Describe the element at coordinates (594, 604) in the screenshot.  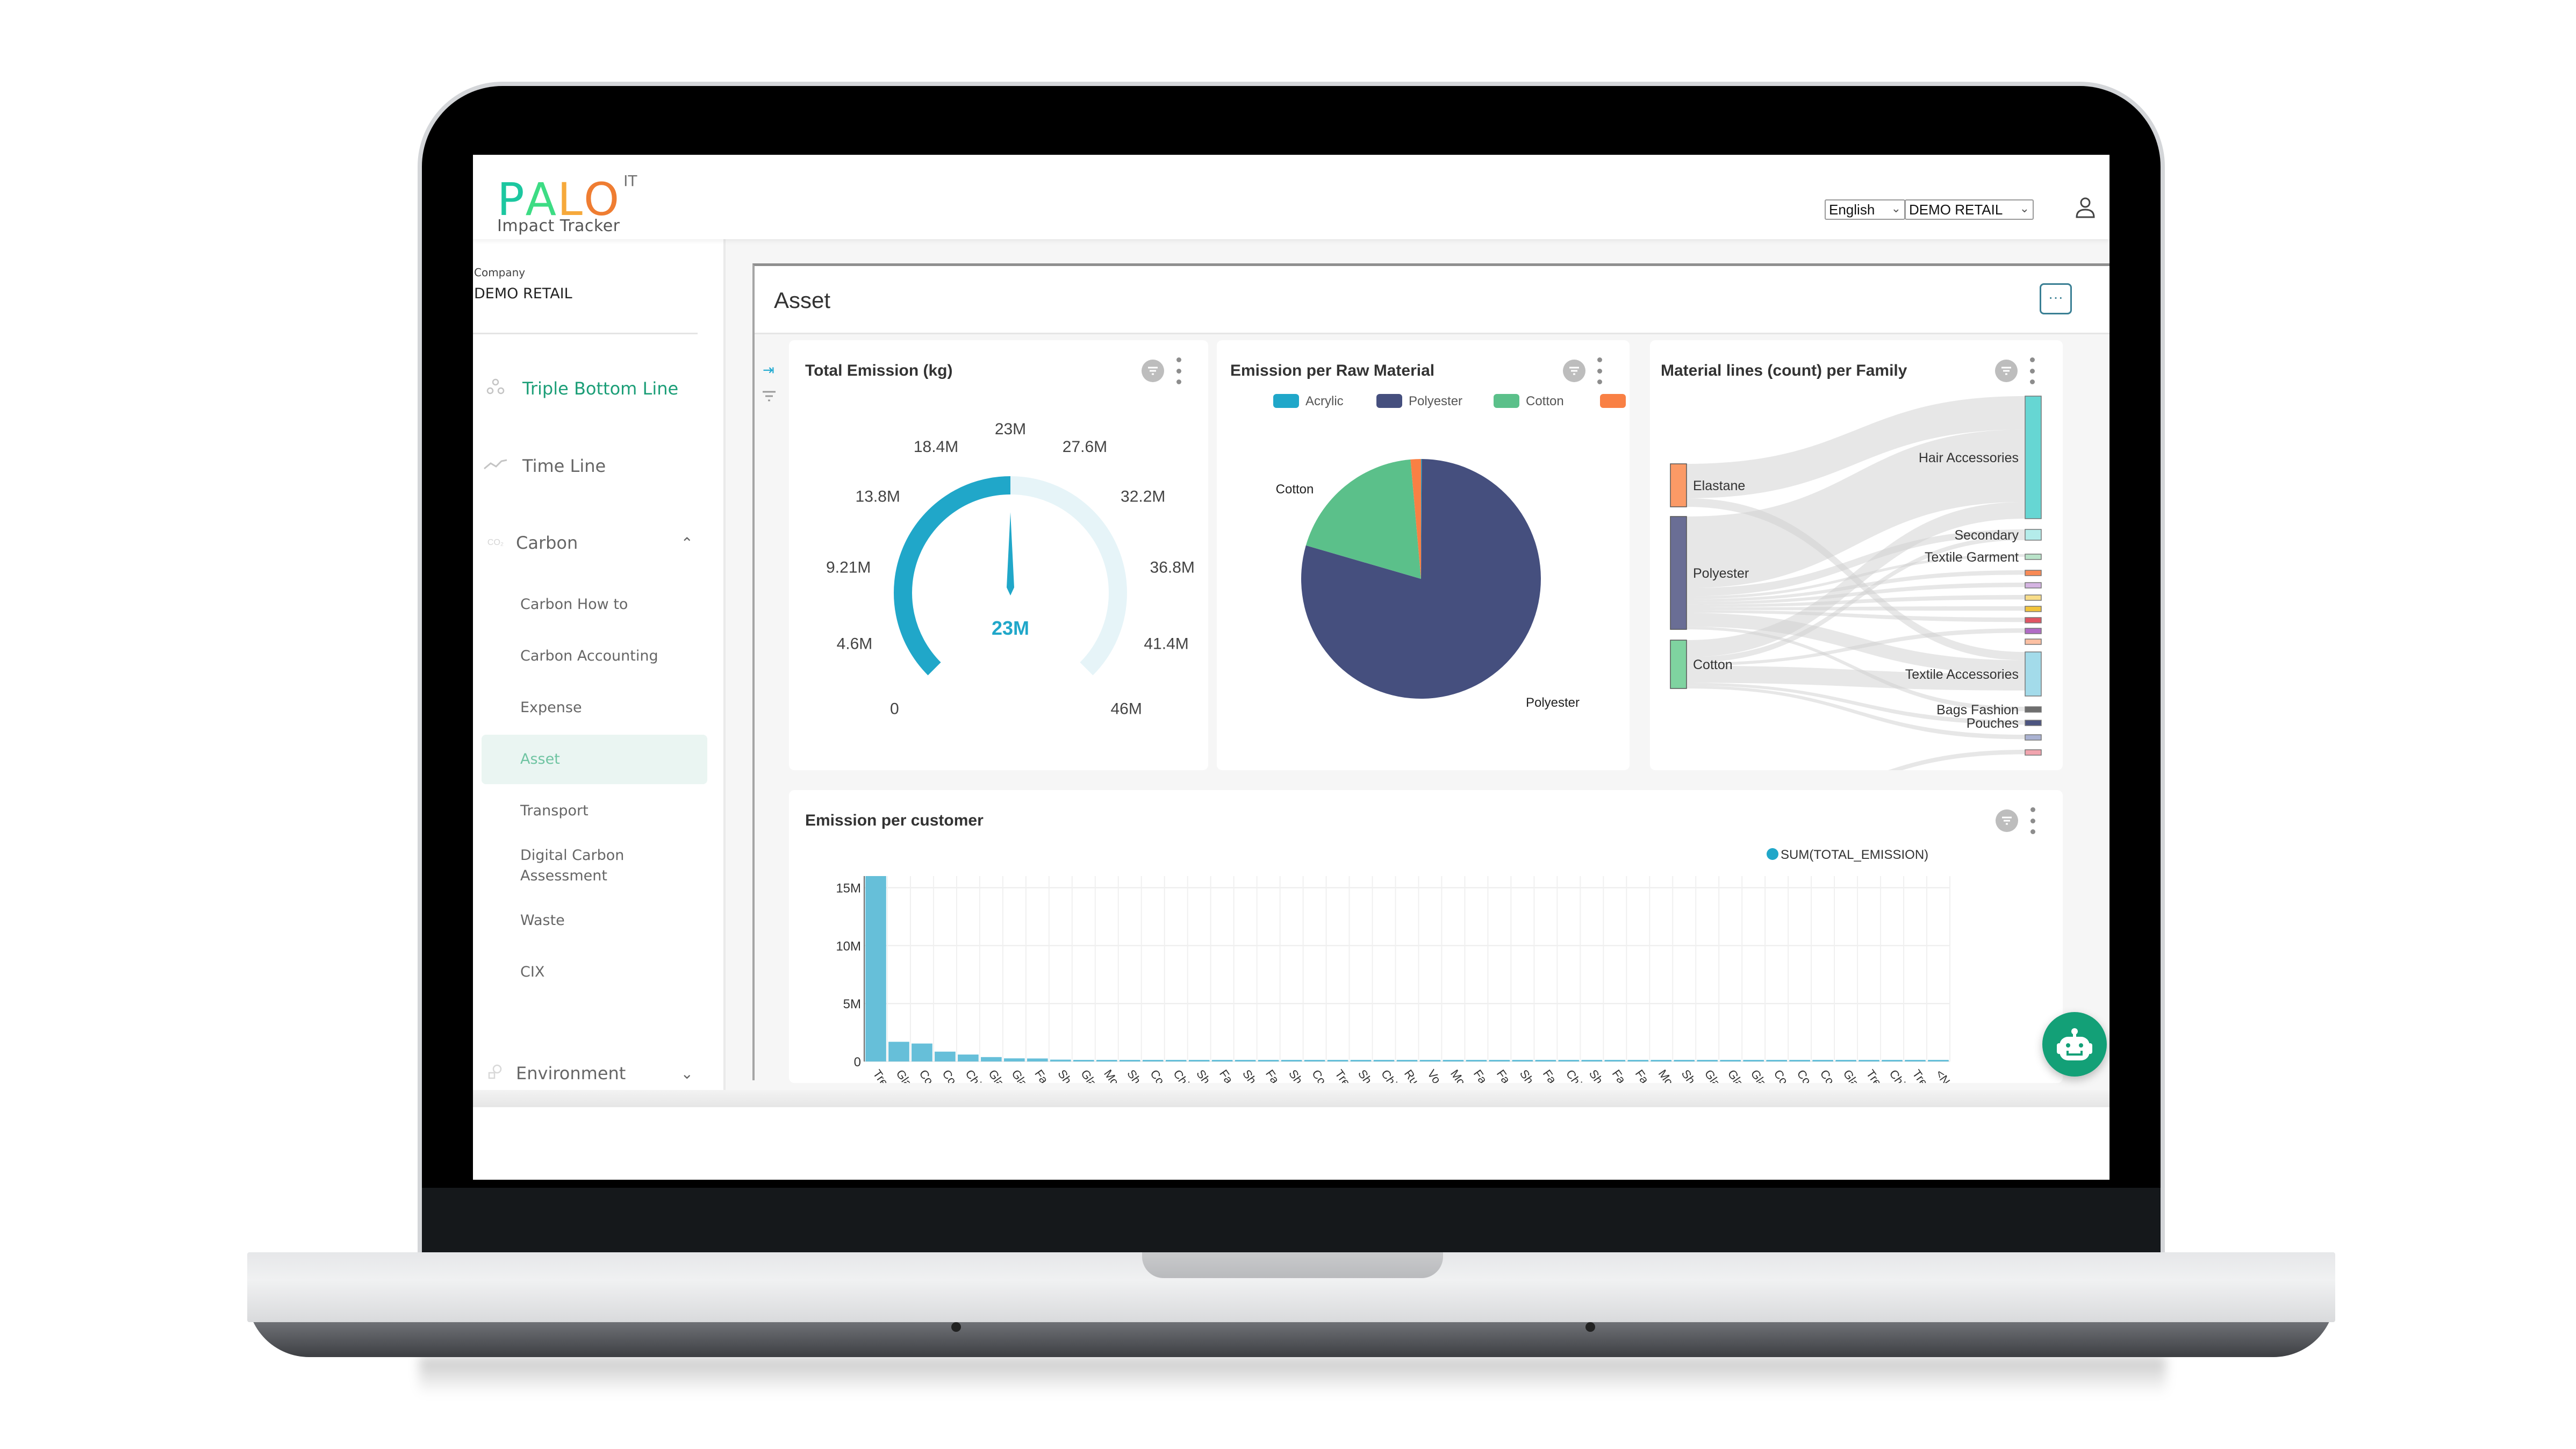
I see `sidebar-subitem-carbon-how-to: Carbon How to` at that location.